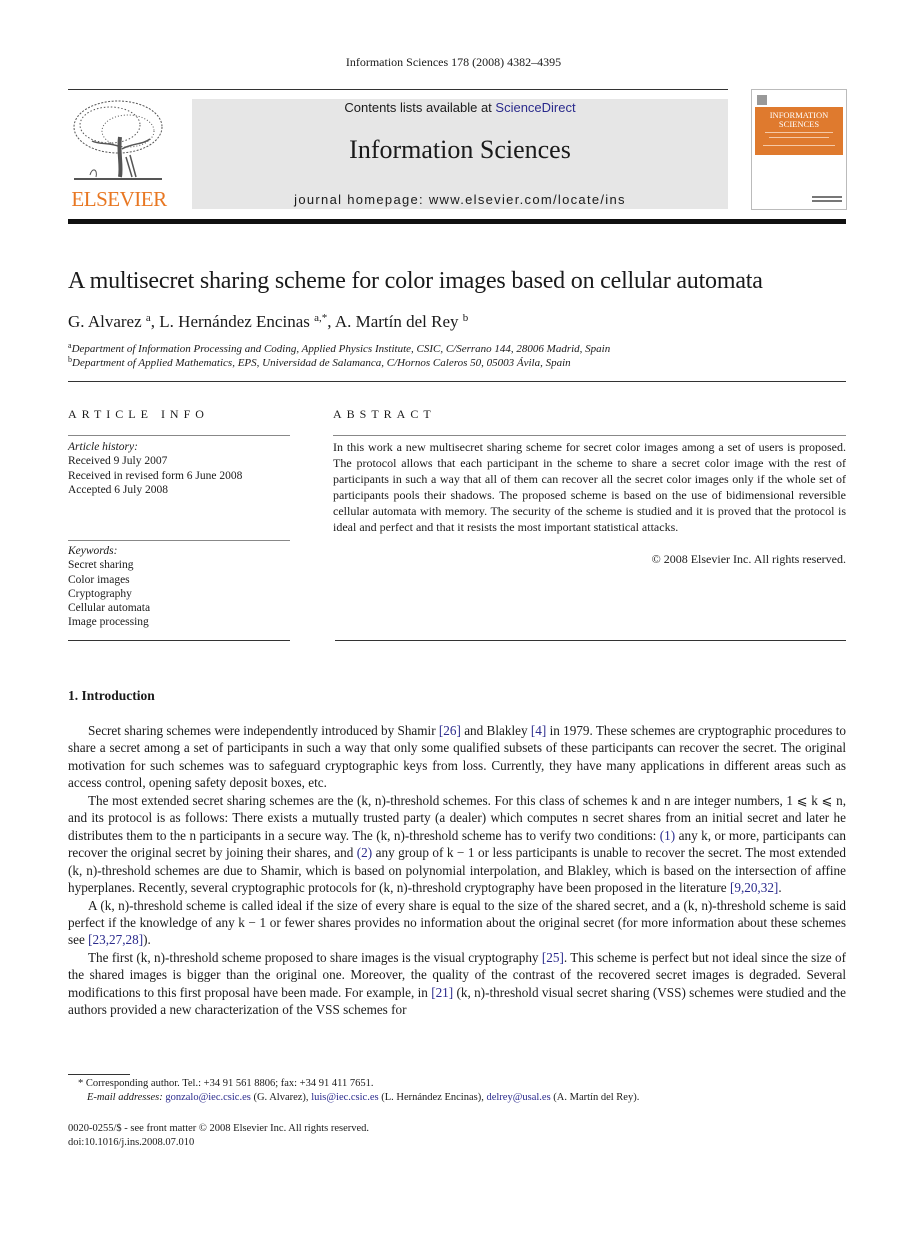 This screenshot has height=1238, width=907. What do you see at coordinates (101, 565) in the screenshot?
I see `keyword: Secret sharing` at bounding box center [101, 565].